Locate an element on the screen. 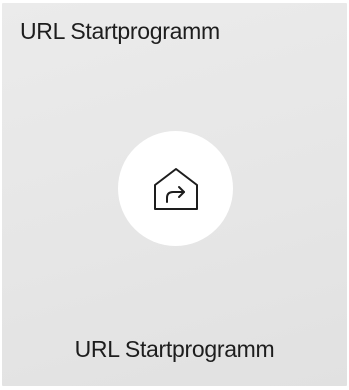 The image size is (349, 390). icon-circle is located at coordinates (175, 188).